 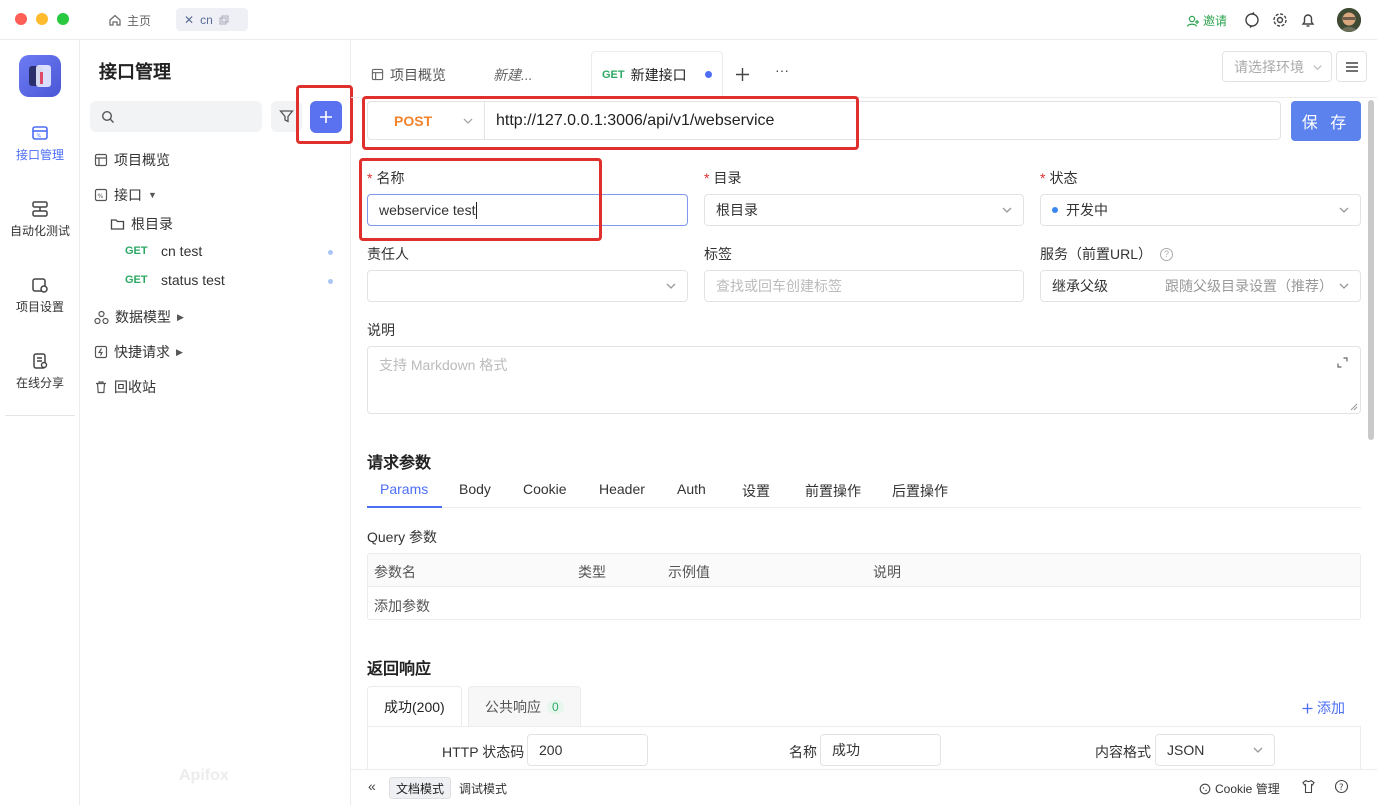 What do you see at coordinates (1371, 270) in the screenshot?
I see `main-scrollbar` at bounding box center [1371, 270].